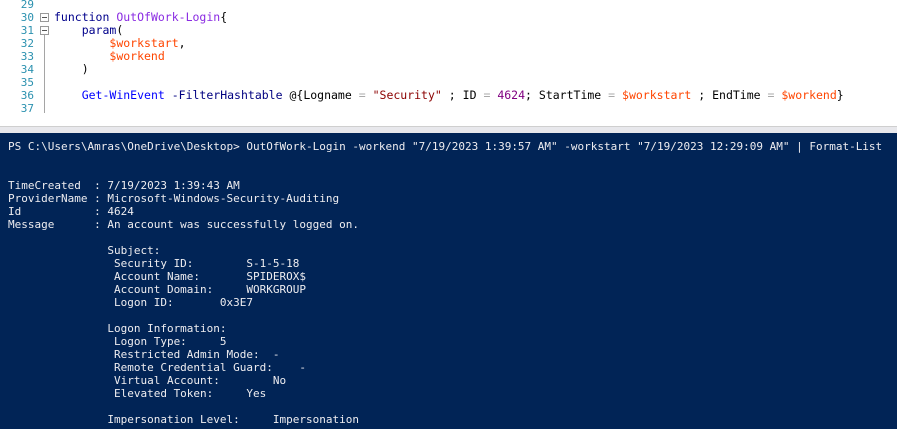 The image size is (897, 429). Describe the element at coordinates (123, 95) in the screenshot. I see `cmdlet-get-winevent: Get-WinEvent` at that location.